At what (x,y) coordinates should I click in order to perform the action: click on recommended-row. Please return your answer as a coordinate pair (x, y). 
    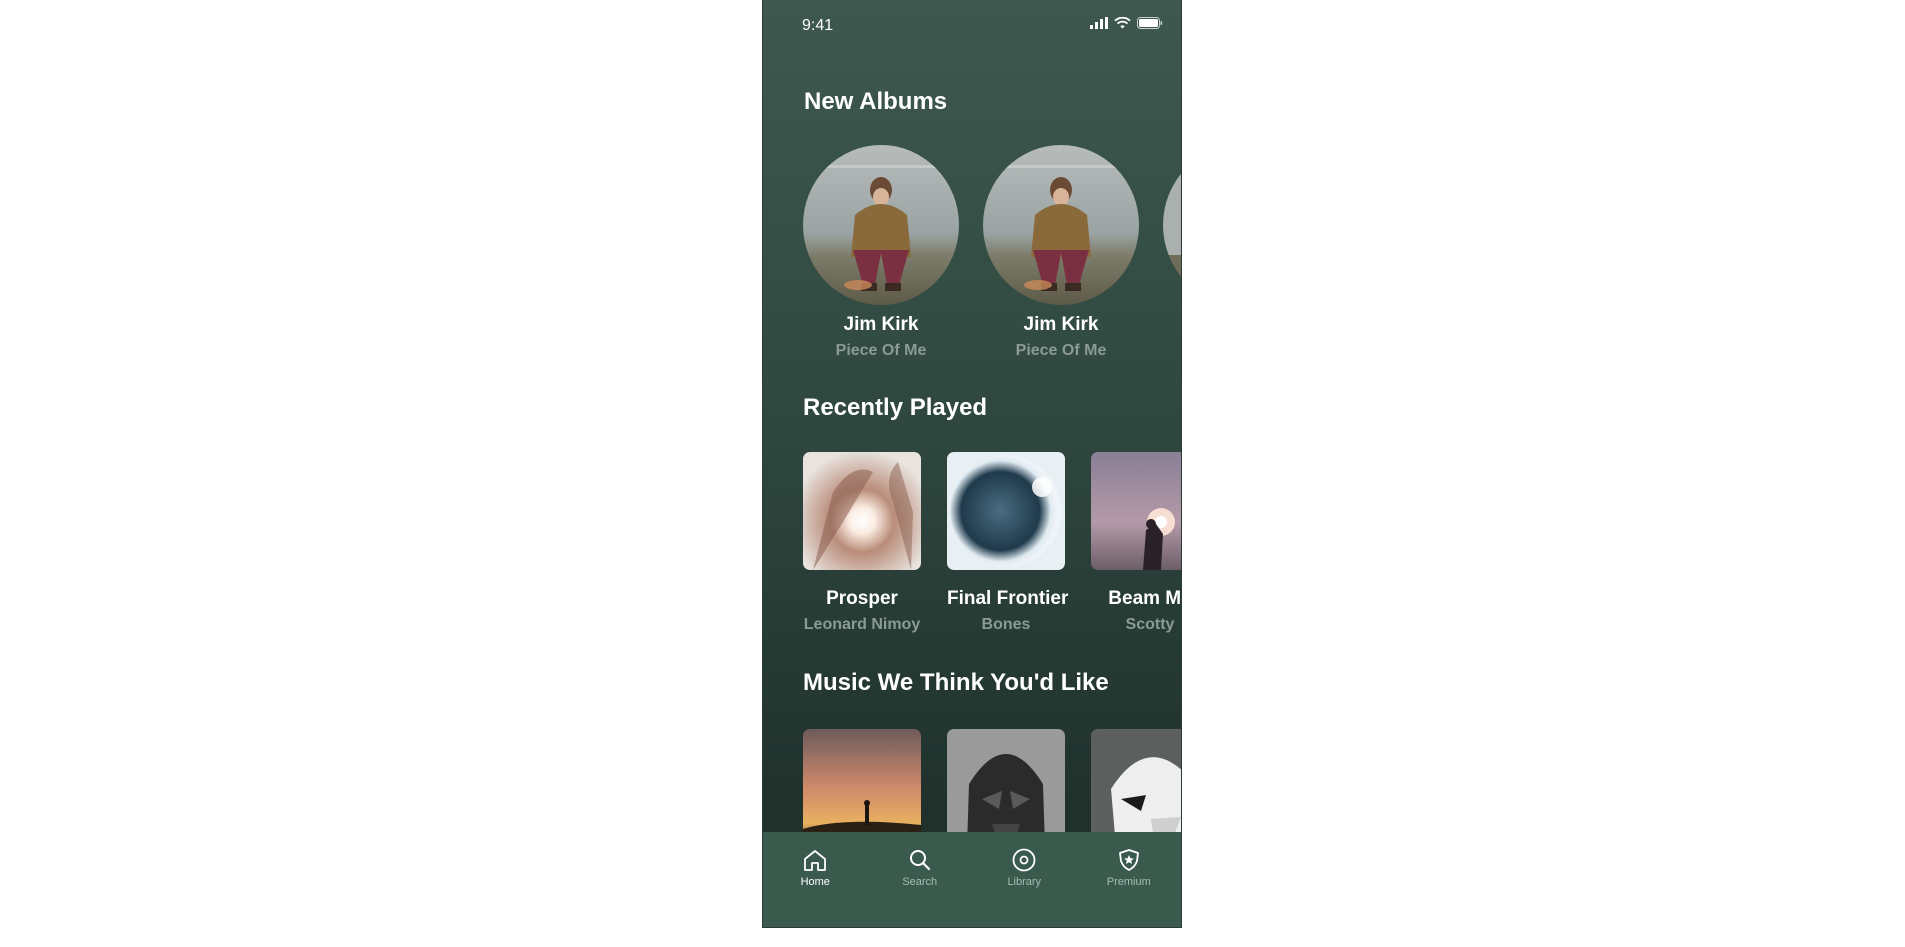
    Looking at the image, I should click on (992, 788).